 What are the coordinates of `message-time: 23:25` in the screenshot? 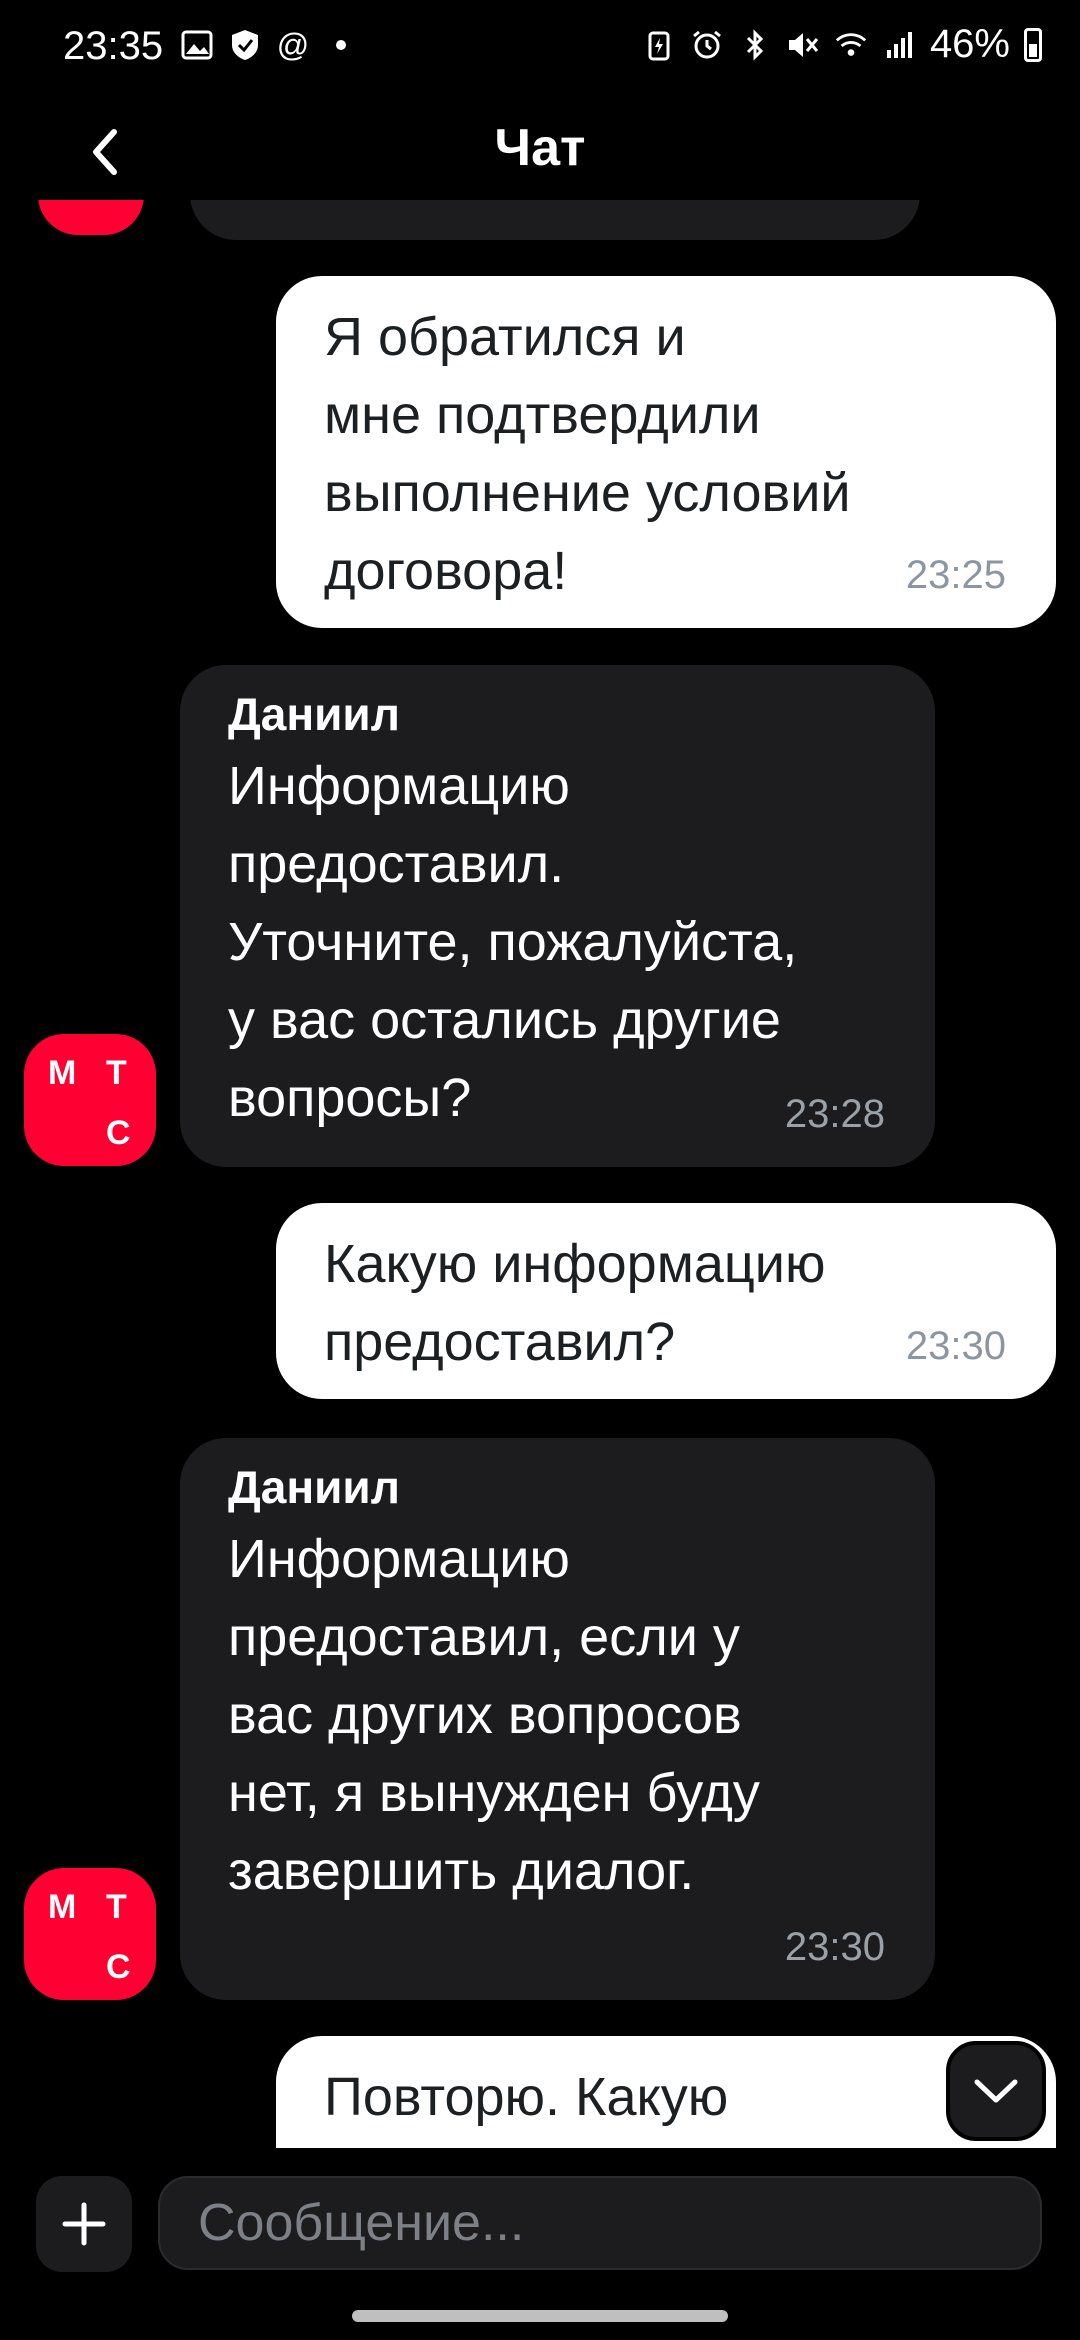 It's located at (955, 575).